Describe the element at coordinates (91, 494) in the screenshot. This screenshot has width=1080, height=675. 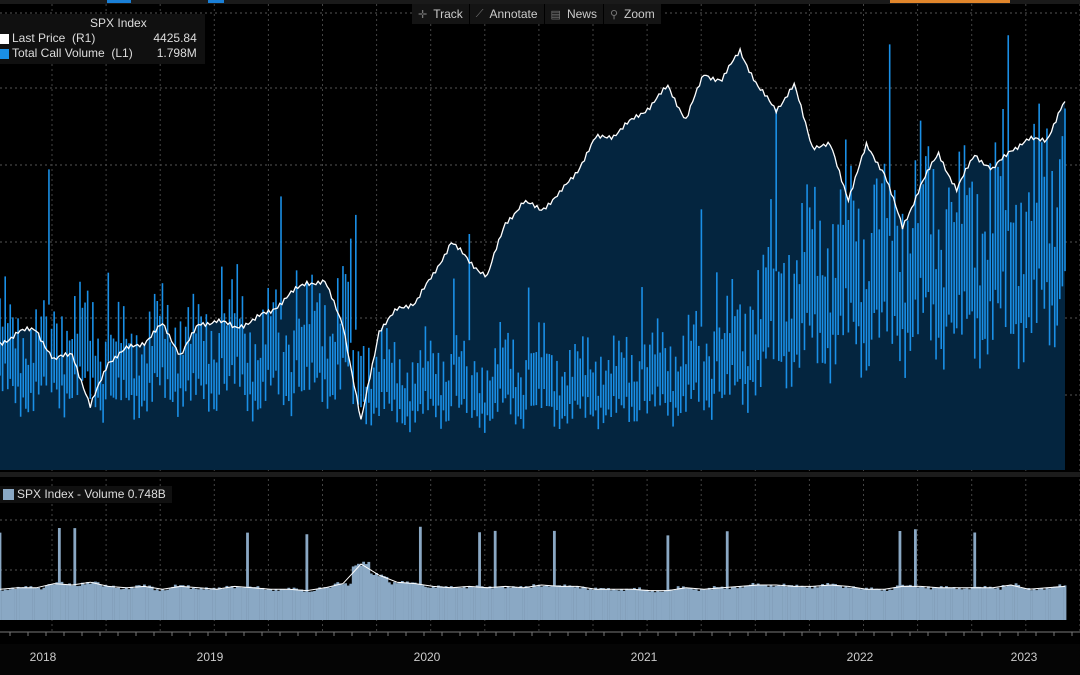
I see `legend-label: SPX Index - Volume 0.748B` at that location.